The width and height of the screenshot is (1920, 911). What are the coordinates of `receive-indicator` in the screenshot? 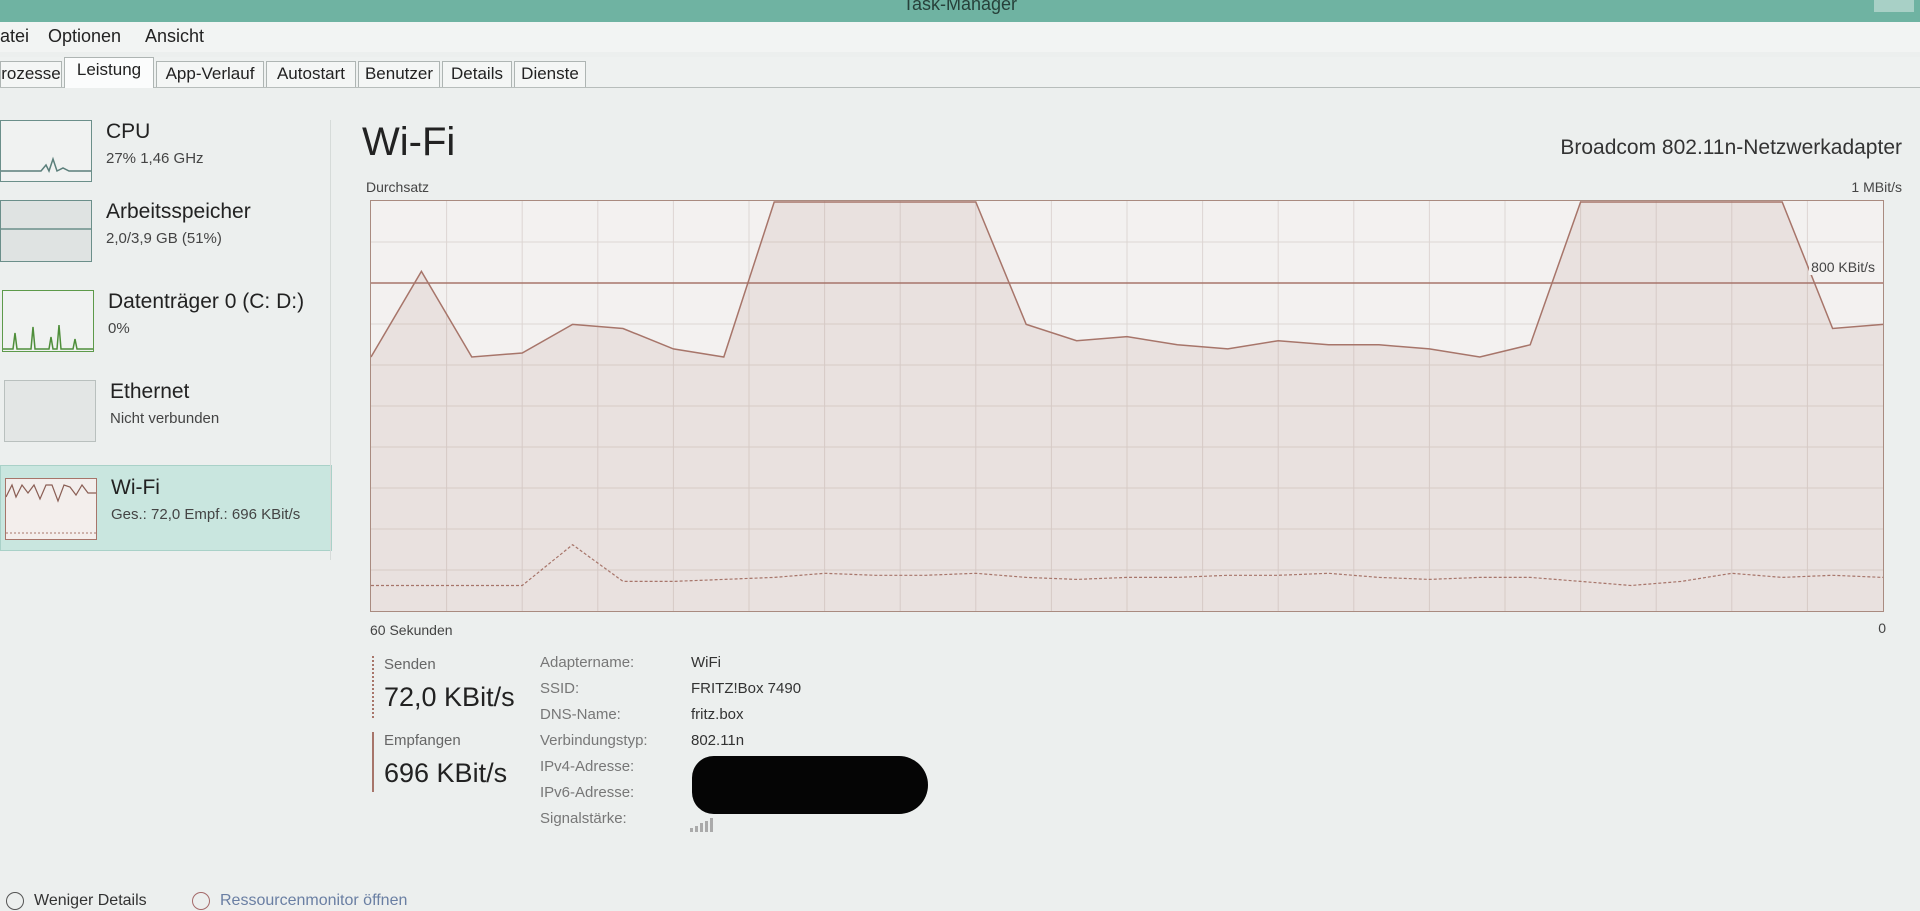 It's located at (373, 762).